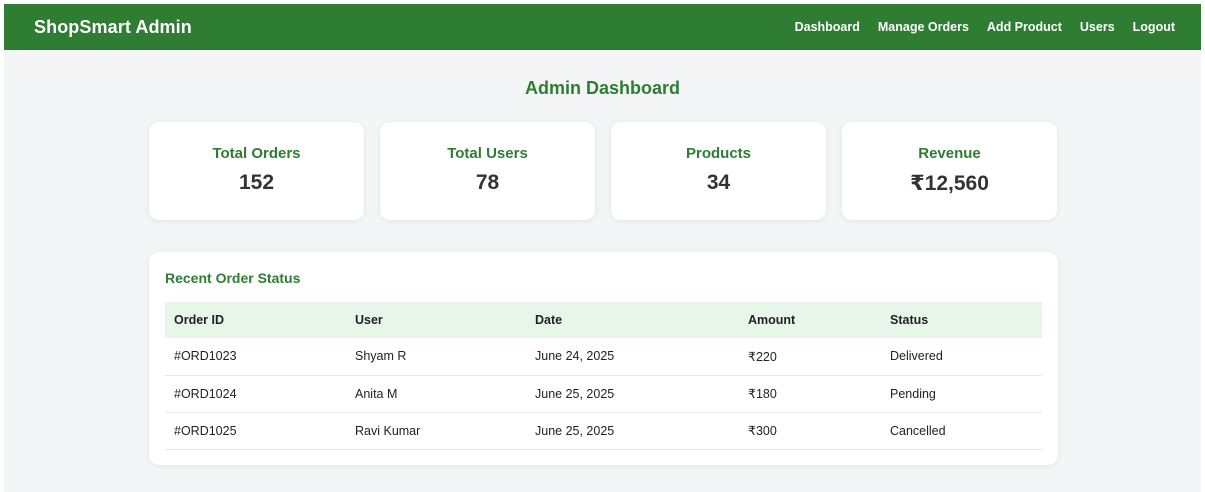  I want to click on stat-card-total-orders: Total Orders 152, so click(256, 171).